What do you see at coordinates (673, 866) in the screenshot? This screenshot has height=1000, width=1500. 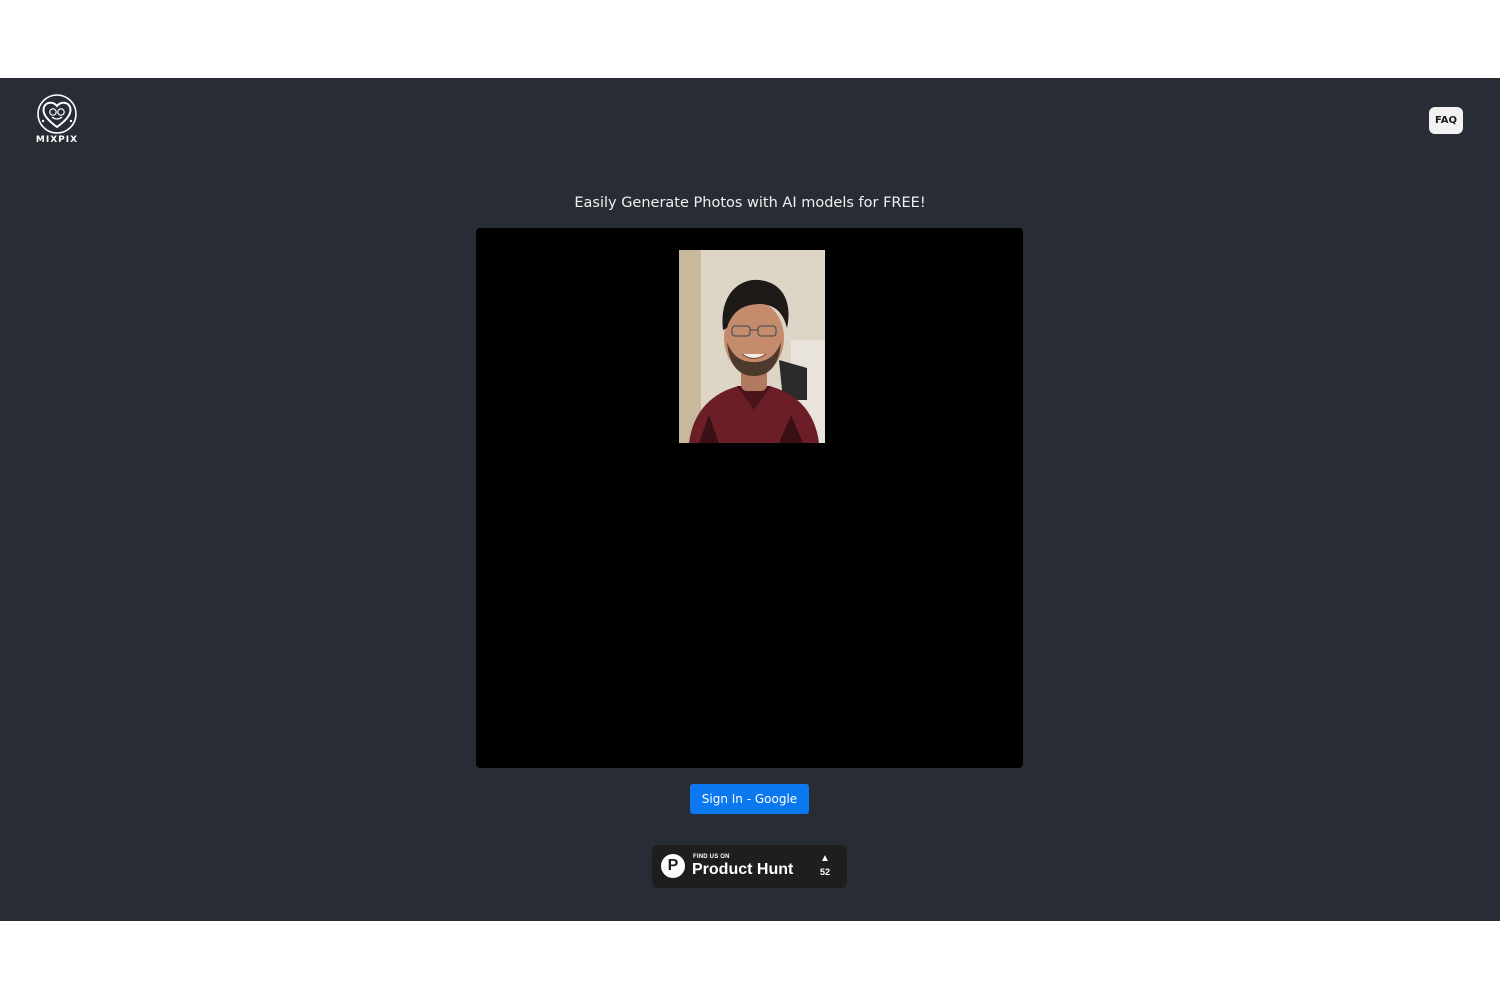 I see `product-hunt-logo-icon: P` at bounding box center [673, 866].